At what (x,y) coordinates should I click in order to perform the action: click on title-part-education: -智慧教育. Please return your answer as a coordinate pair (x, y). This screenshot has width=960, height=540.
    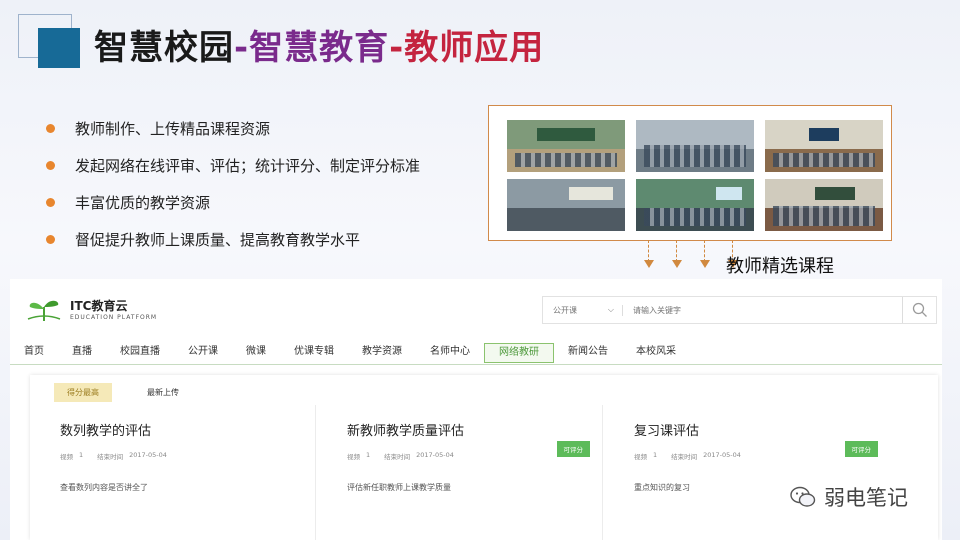
    Looking at the image, I should click on (312, 48).